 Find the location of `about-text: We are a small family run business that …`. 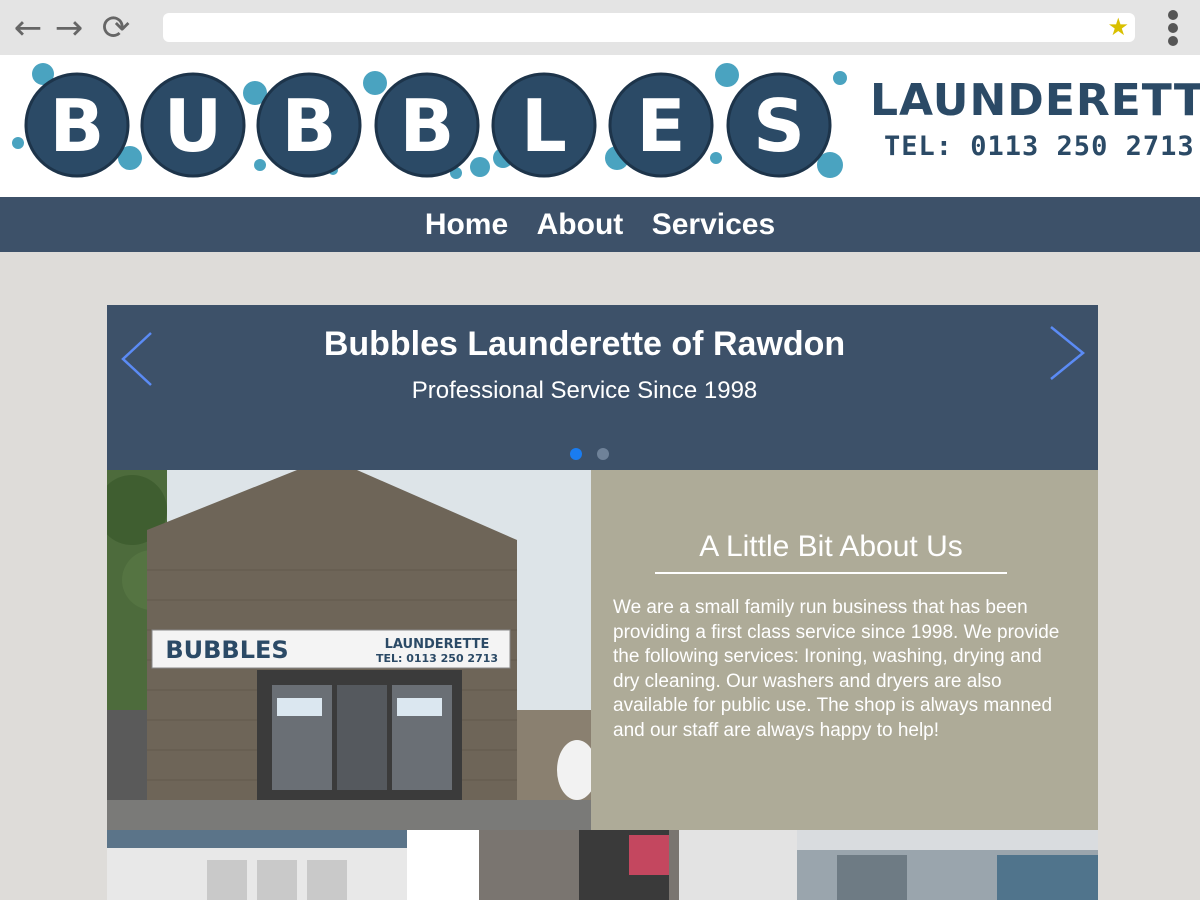

about-text: We are a small family run business that … is located at coordinates (836, 669).